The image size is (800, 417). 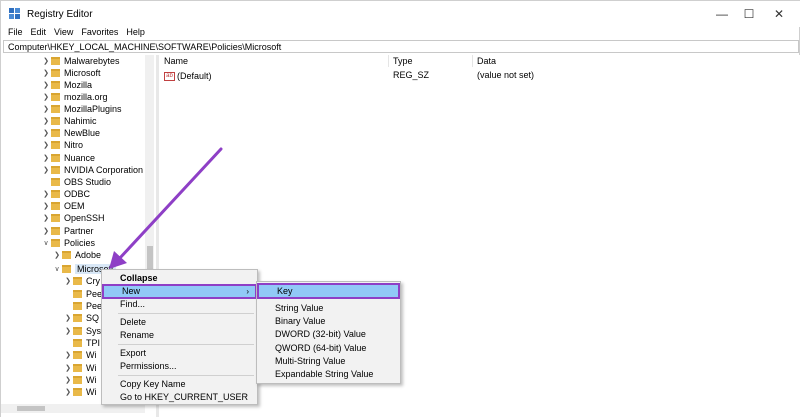 What do you see at coordinates (14, 13) in the screenshot?
I see `registry-app-icon` at bounding box center [14, 13].